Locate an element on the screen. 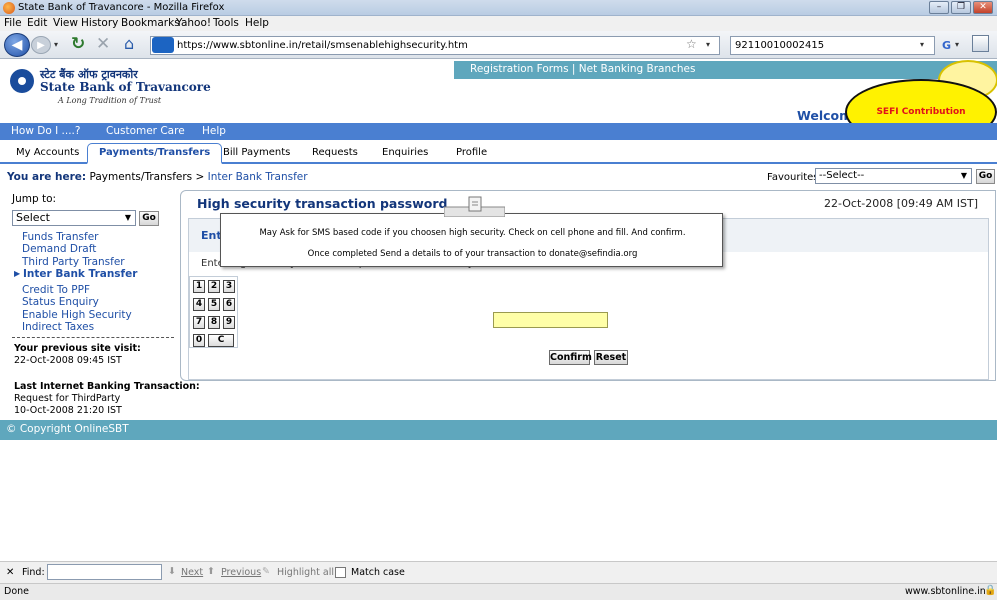 This screenshot has width=997, height=600. favourites-go-button: Go is located at coordinates (985, 176).